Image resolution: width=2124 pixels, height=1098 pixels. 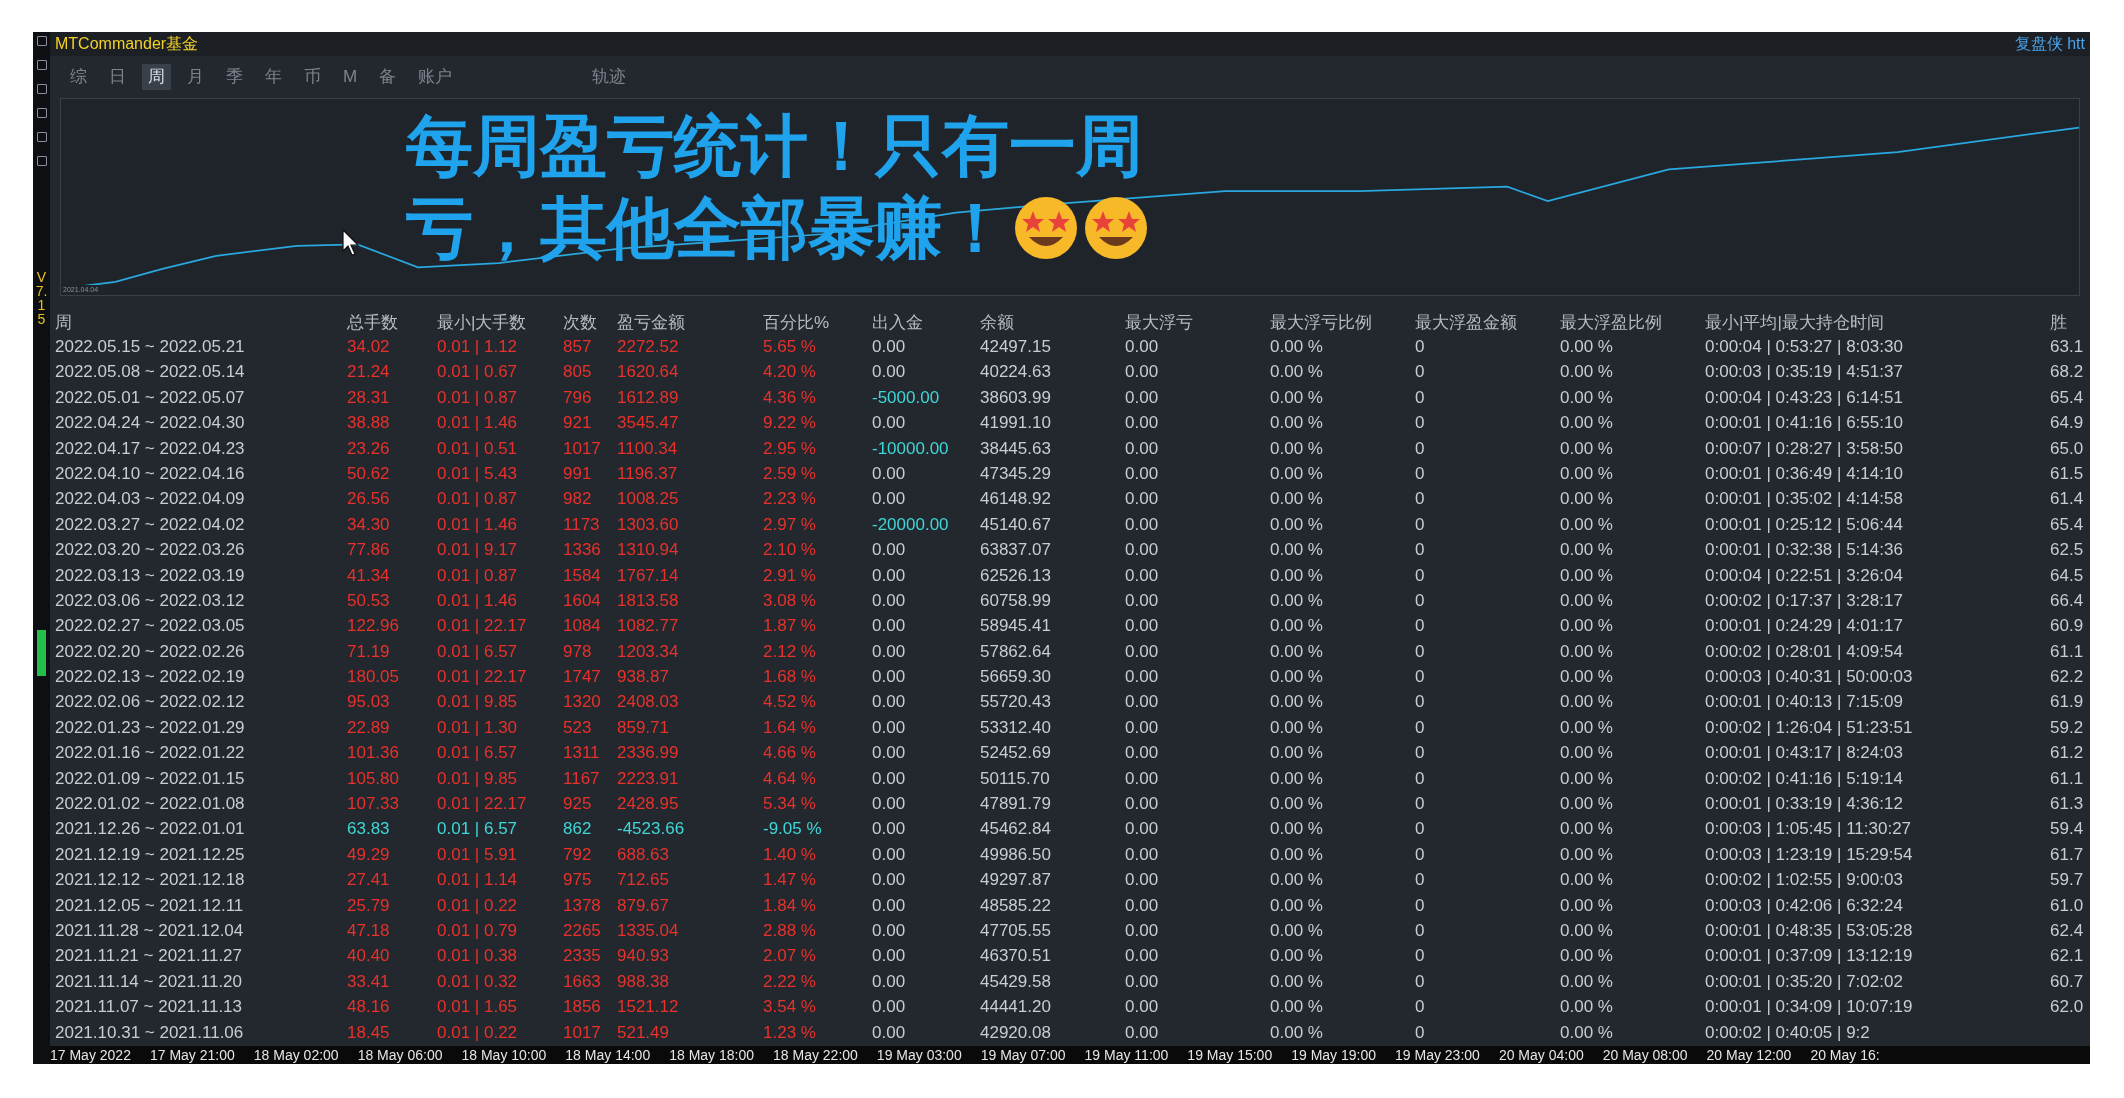 I want to click on tab: 账户, so click(x=435, y=77).